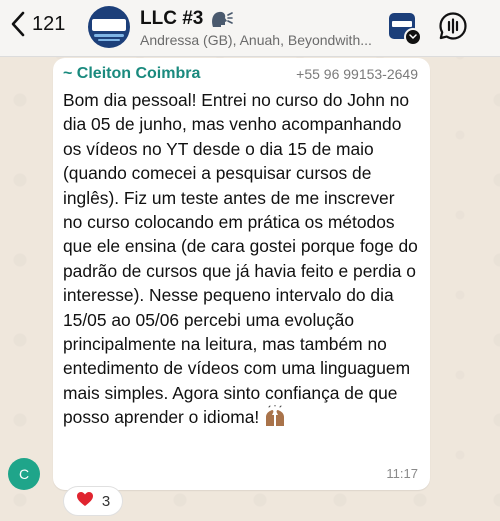  Describe the element at coordinates (85, 501) in the screenshot. I see `heart-icon` at that location.